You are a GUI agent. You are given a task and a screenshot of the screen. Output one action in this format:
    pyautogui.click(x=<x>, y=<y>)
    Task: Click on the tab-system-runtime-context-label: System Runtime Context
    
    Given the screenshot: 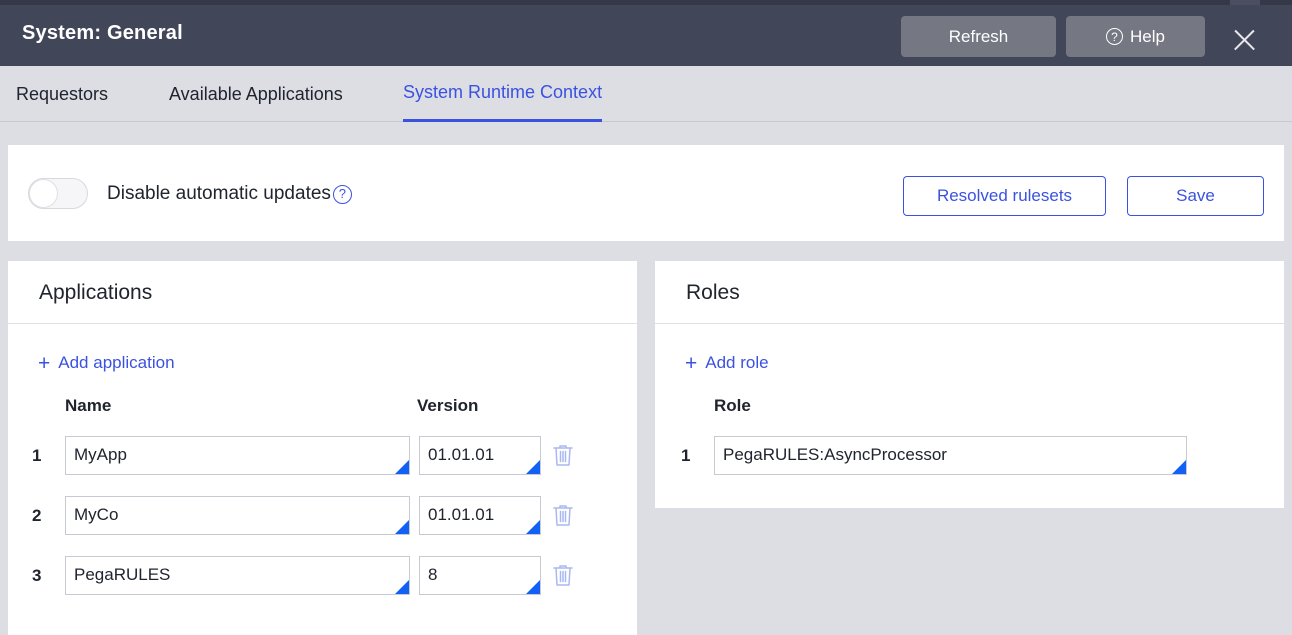 What is the action you would take?
    pyautogui.click(x=503, y=92)
    